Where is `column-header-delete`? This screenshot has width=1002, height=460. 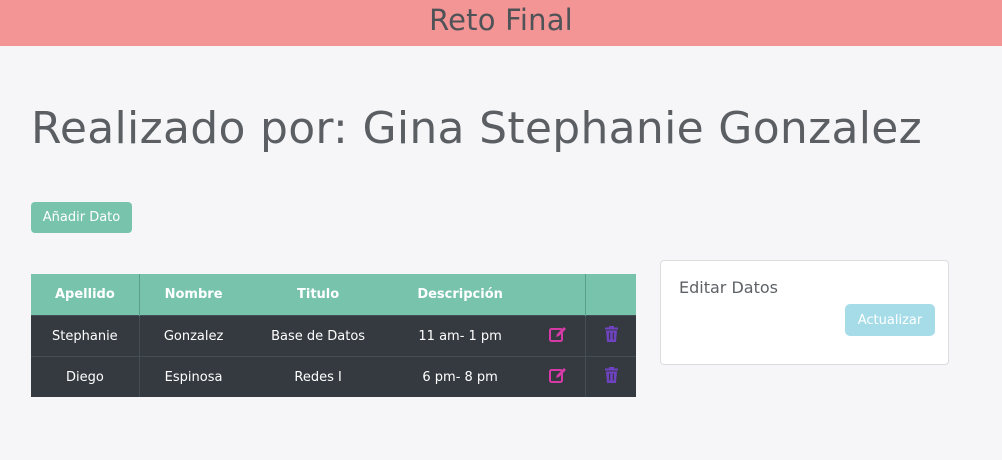
column-header-delete is located at coordinates (610, 295).